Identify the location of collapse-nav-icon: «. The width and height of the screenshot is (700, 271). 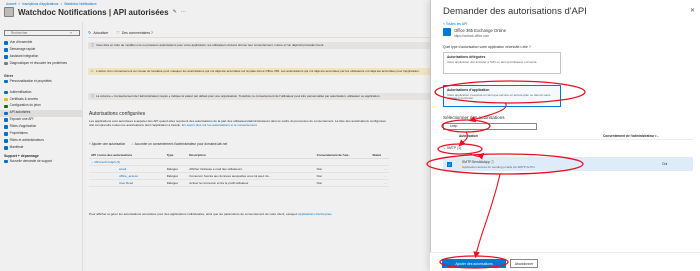
(71, 33).